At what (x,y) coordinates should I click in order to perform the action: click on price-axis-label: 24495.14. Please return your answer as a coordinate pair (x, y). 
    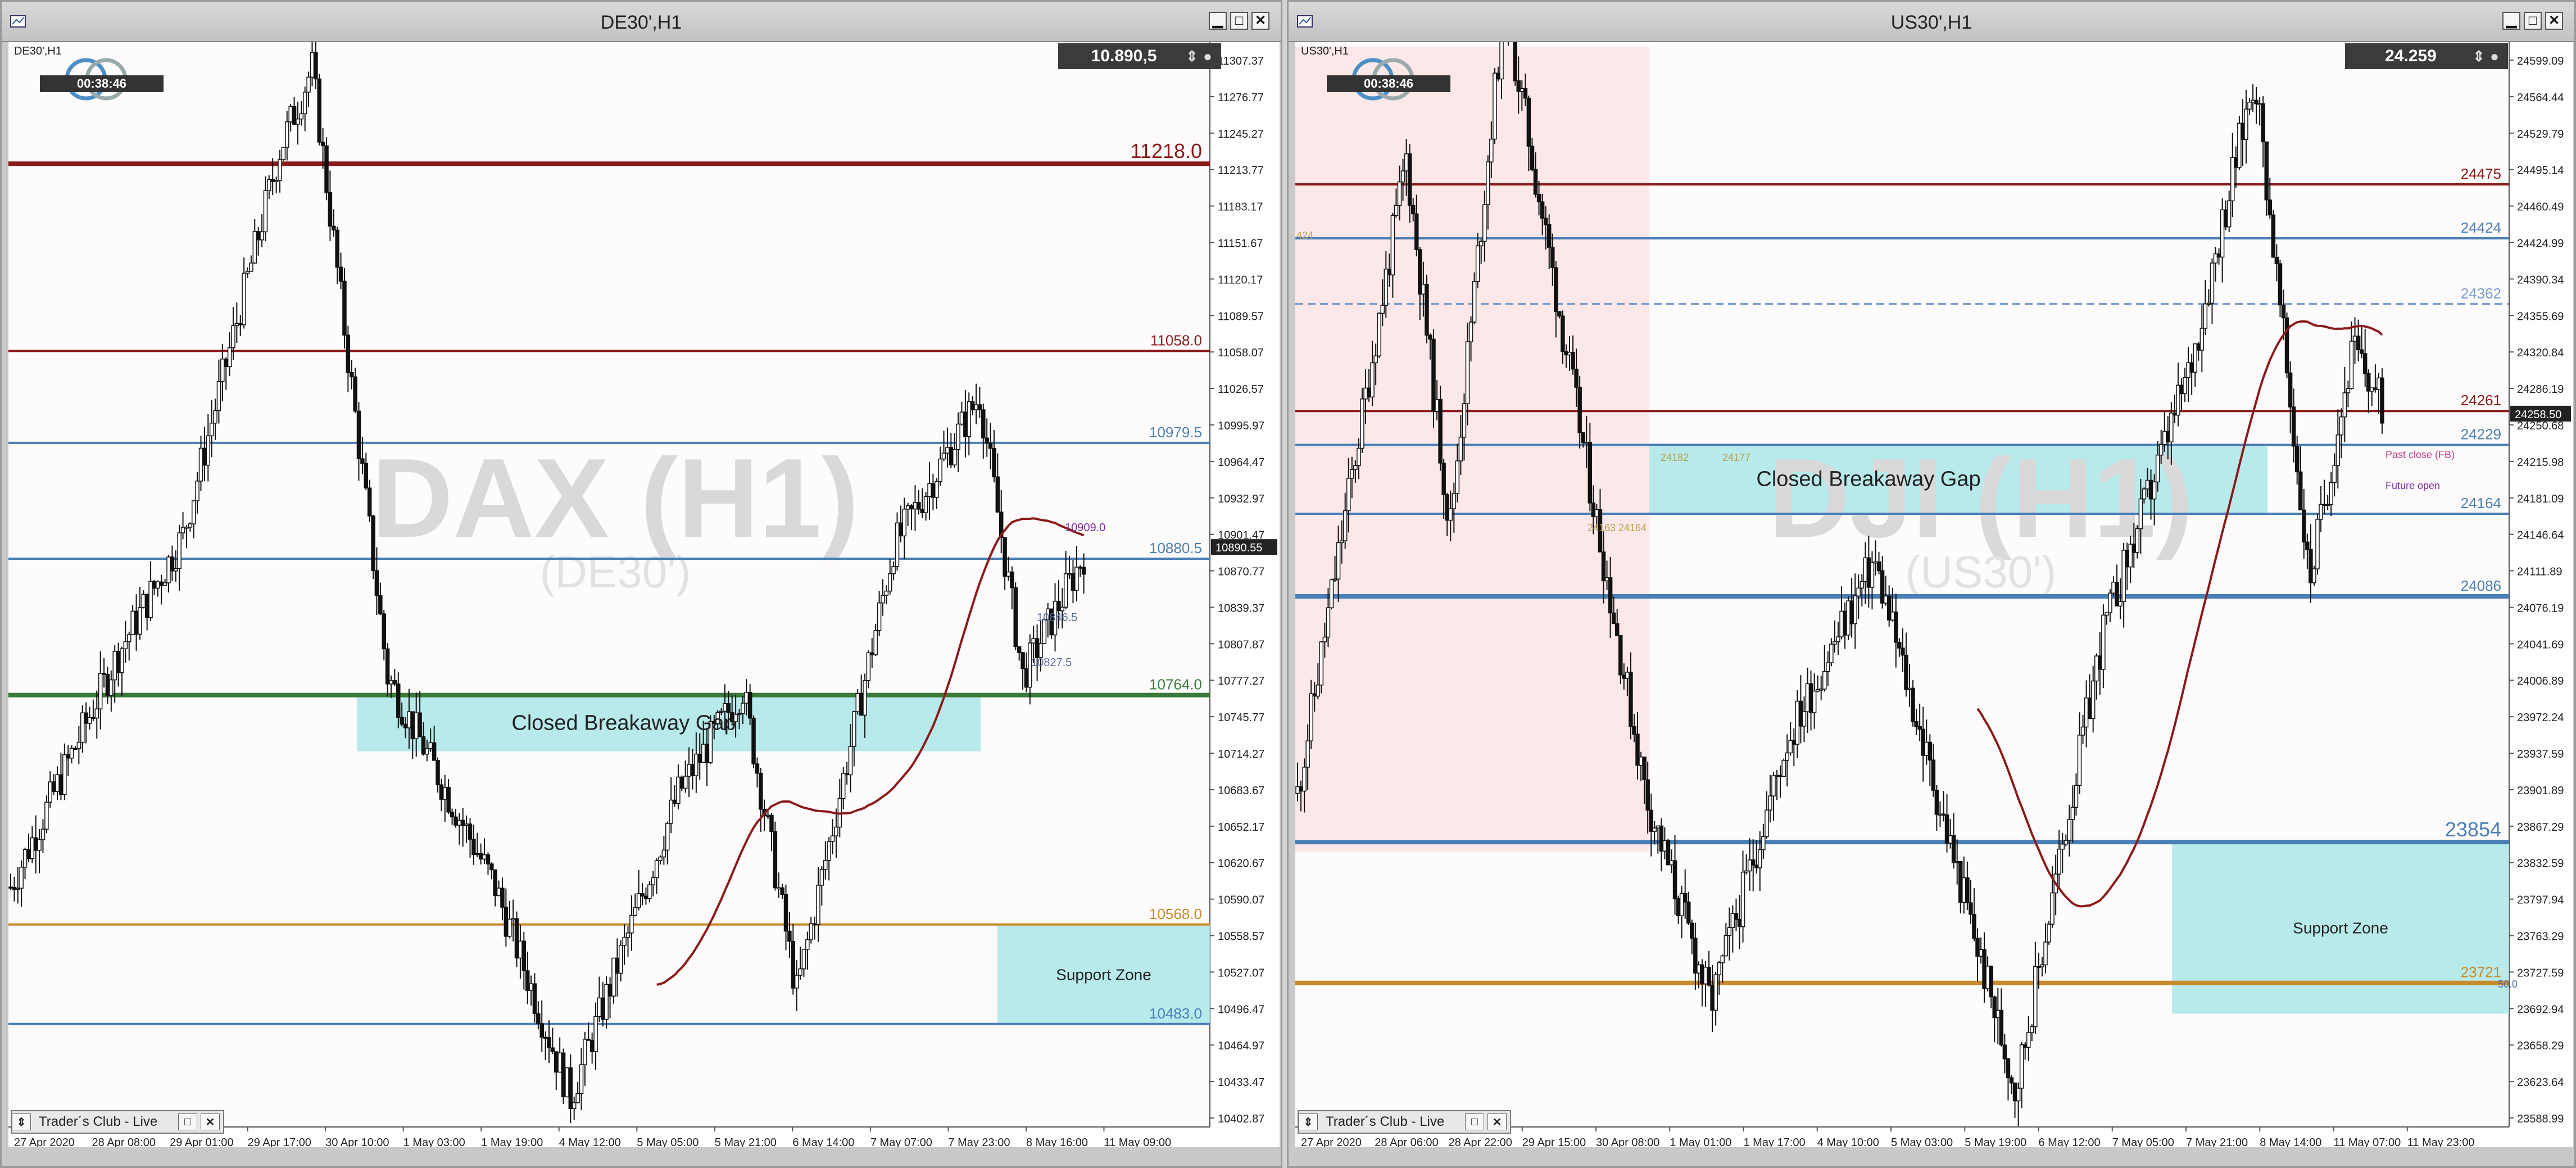
    Looking at the image, I should click on (2540, 171).